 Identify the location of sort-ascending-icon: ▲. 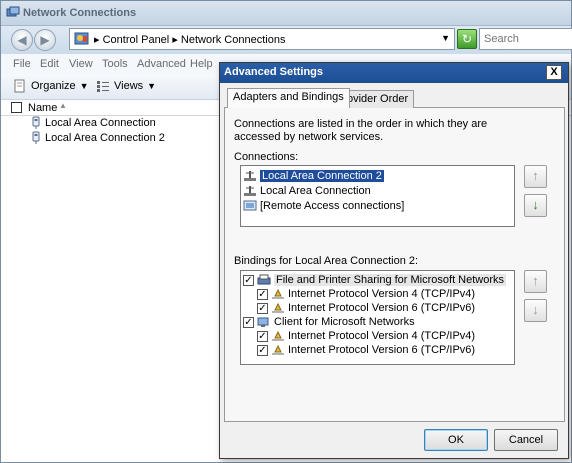
(63, 105).